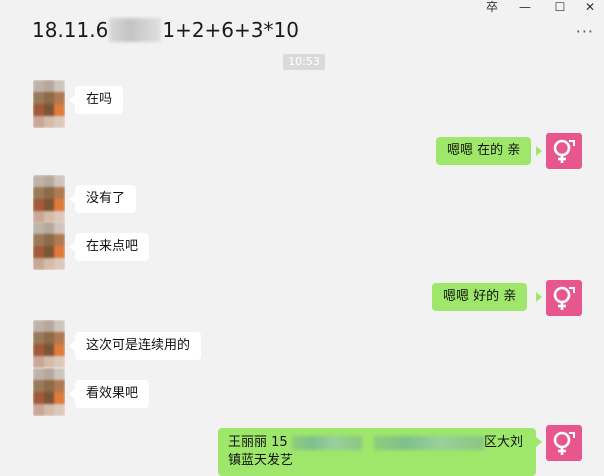  Describe the element at coordinates (480, 297) in the screenshot. I see `message-bubble: 嗯嗯 好的 亲` at that location.